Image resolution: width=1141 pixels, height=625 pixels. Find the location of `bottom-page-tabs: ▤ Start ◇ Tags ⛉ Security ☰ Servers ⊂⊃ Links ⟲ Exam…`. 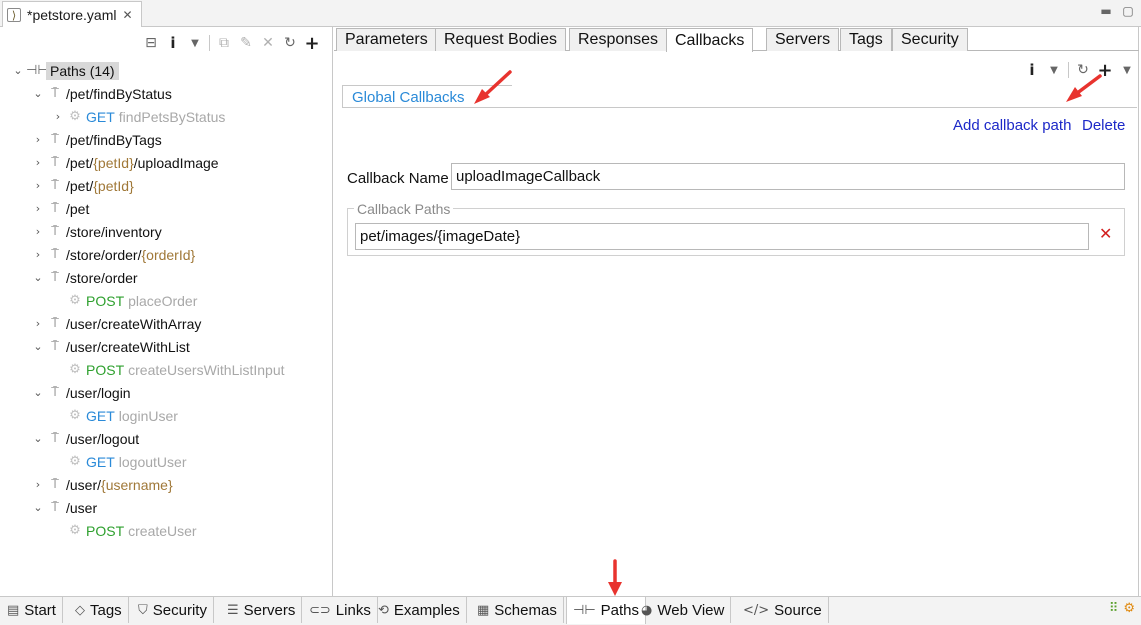

bottom-page-tabs: ▤ Start ◇ Tags ⛉ Security ☰ Servers ⊂⊃ Links ⟲ Exam… is located at coordinates (570, 610).